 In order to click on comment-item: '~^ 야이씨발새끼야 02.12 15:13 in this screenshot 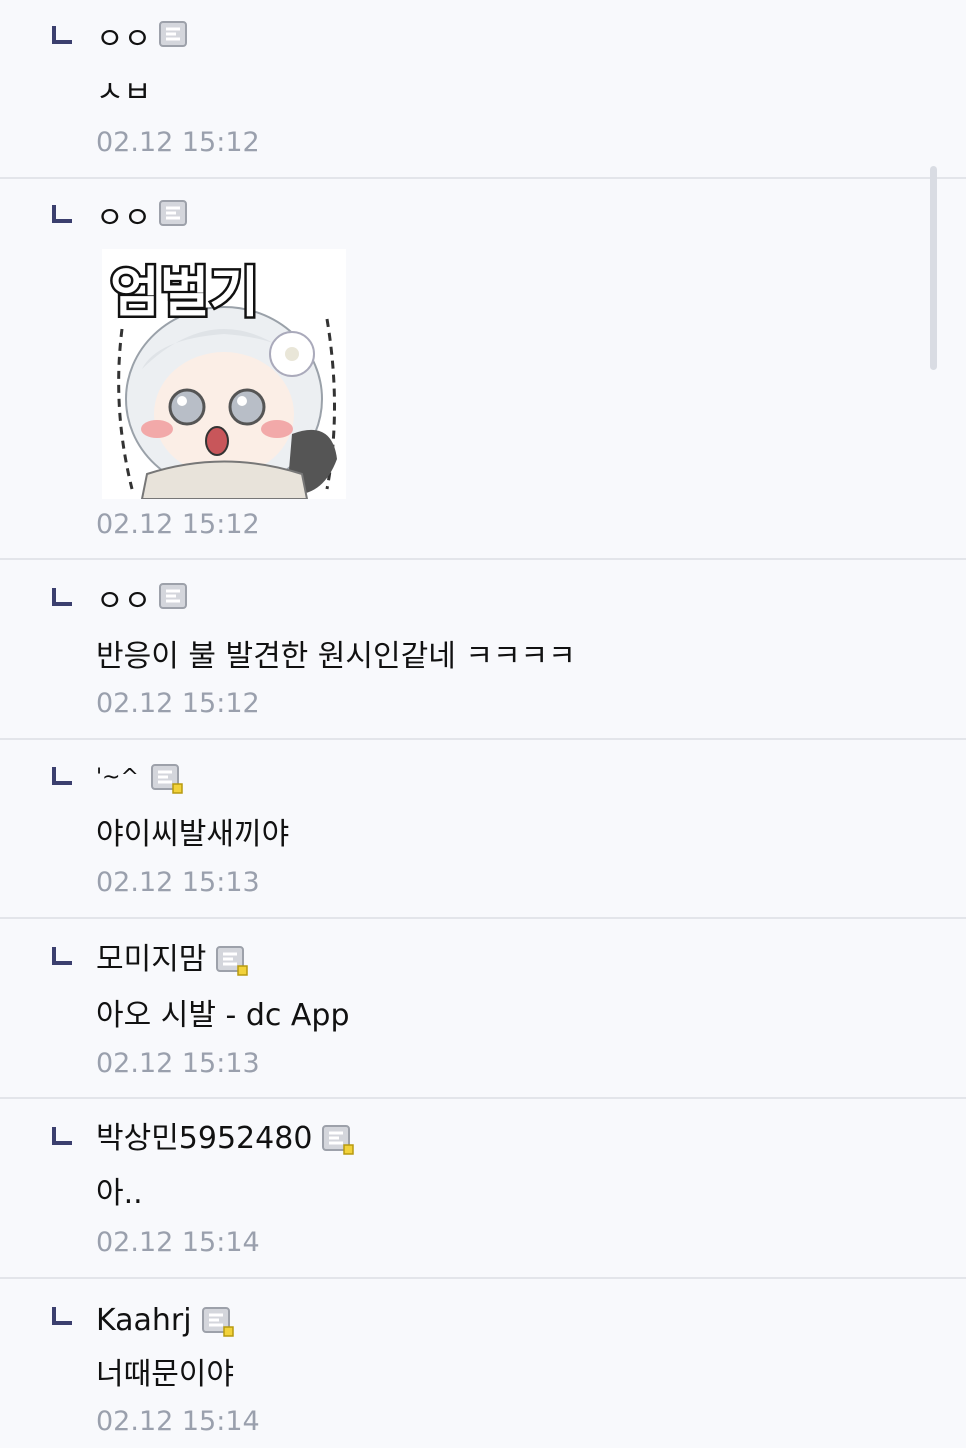, I will do `click(483, 829)`.